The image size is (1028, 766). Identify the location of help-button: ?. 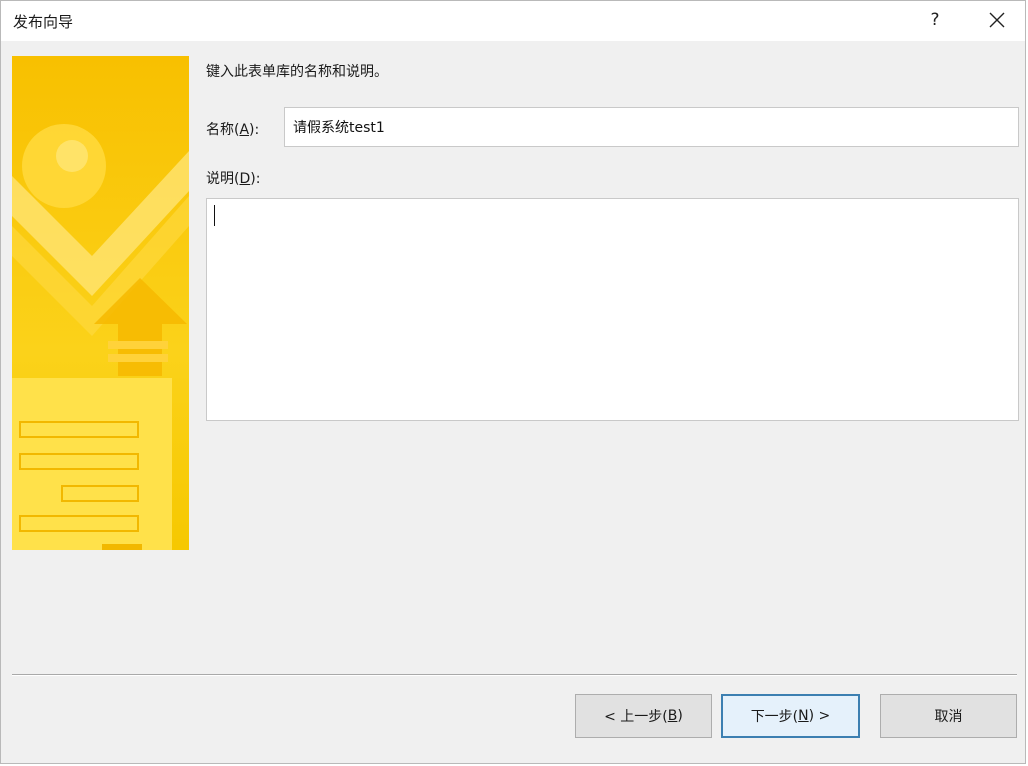
(935, 20).